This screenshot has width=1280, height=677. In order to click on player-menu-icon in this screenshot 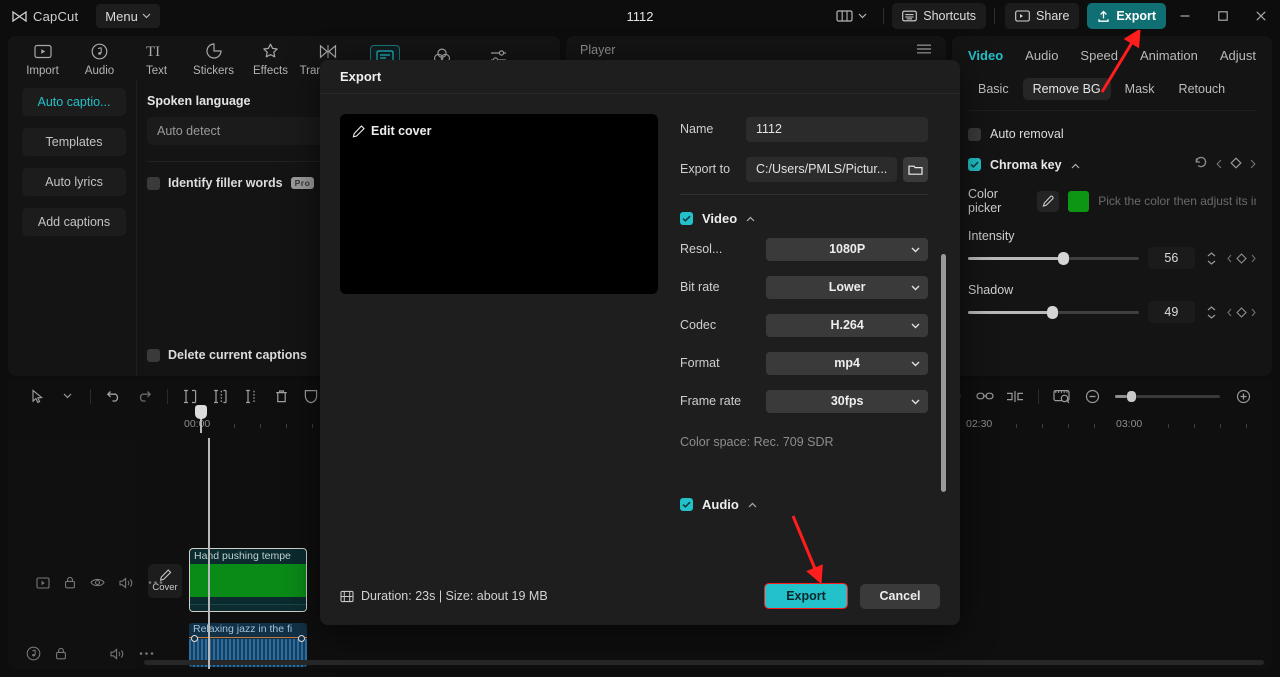, I will do `click(924, 50)`.